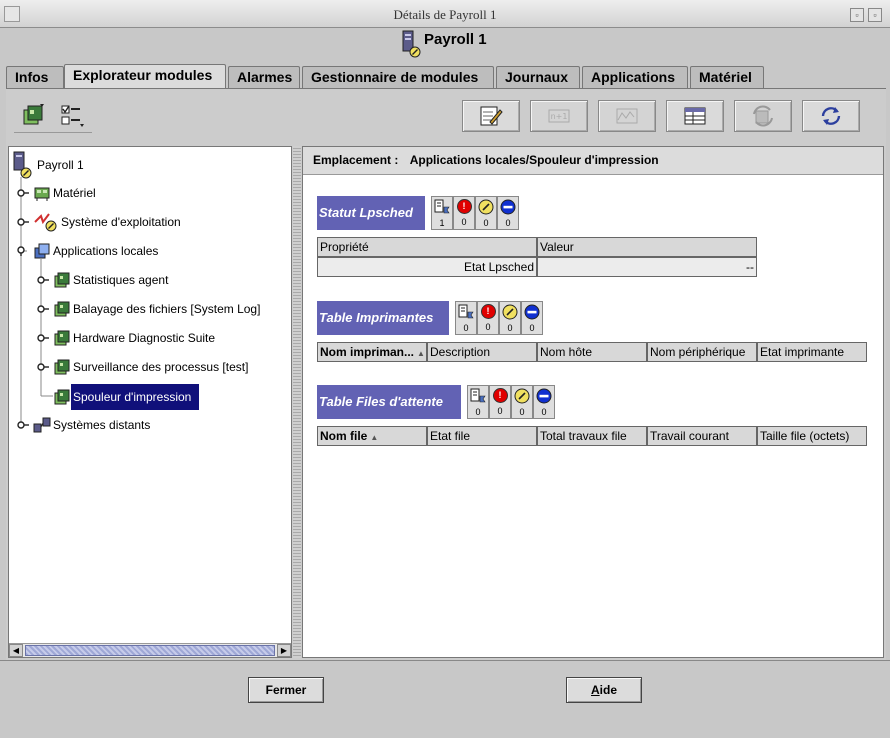  I want to click on column-header-nom-imprimante: Nom impriman... ▲, so click(372, 352).